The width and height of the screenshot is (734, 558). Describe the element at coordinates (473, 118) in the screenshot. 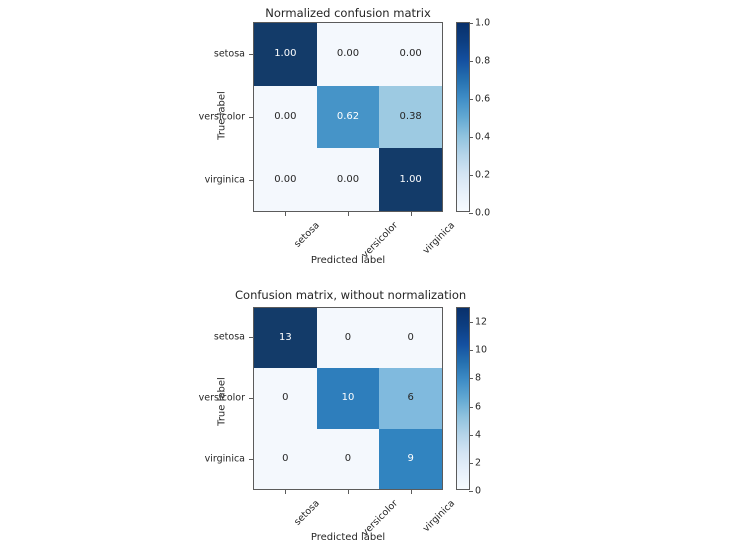

I see `colorbar: 0.0 0.2 0.4 0.6 0.8 1.0` at that location.